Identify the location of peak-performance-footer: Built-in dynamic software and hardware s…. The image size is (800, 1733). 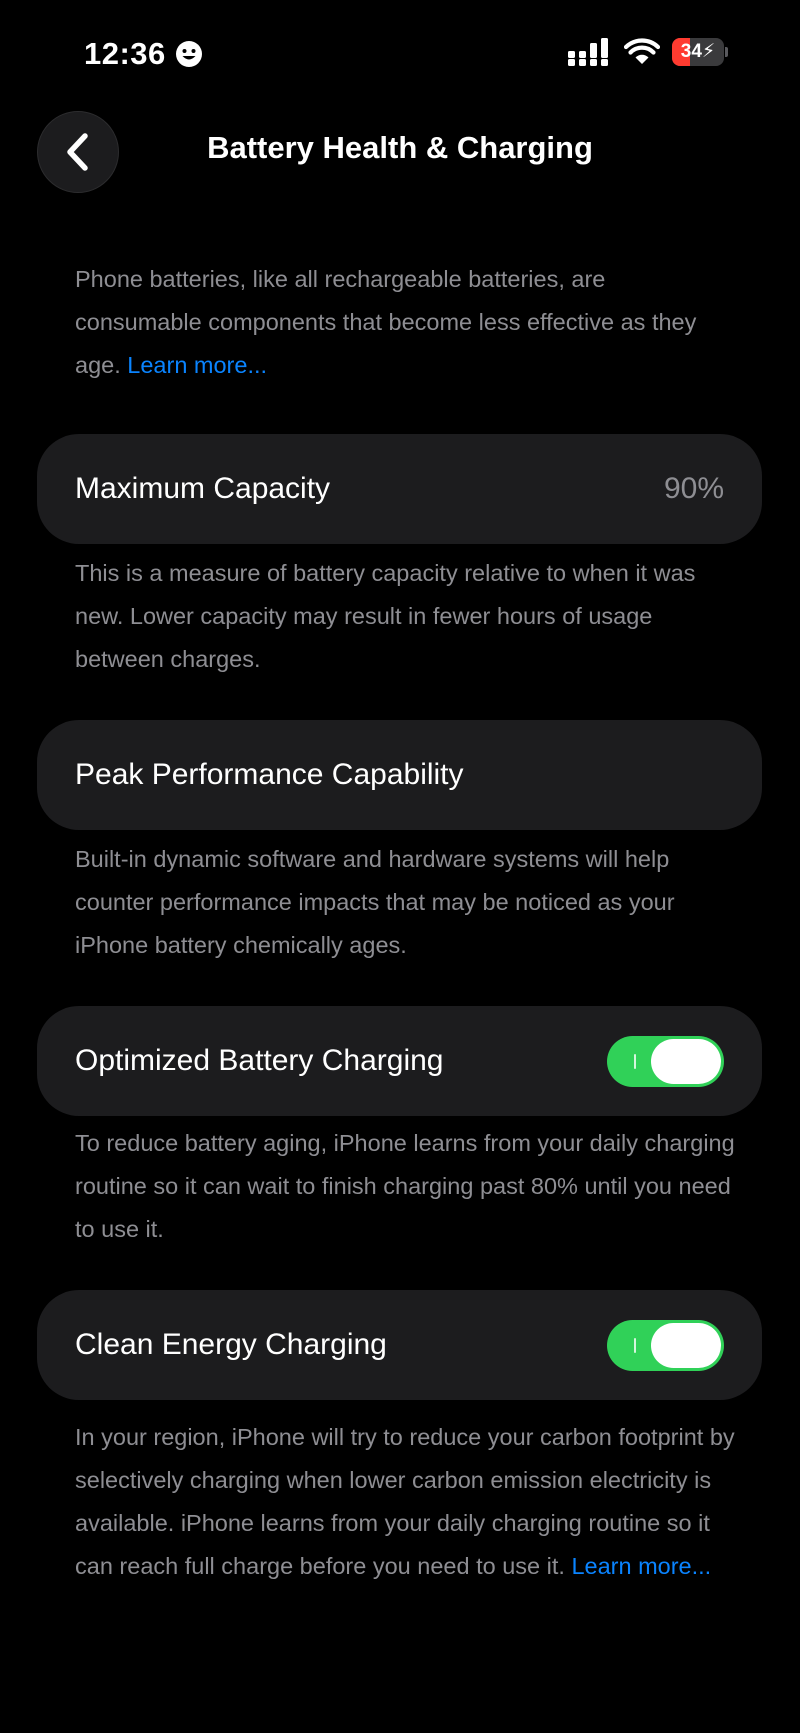
(375, 902).